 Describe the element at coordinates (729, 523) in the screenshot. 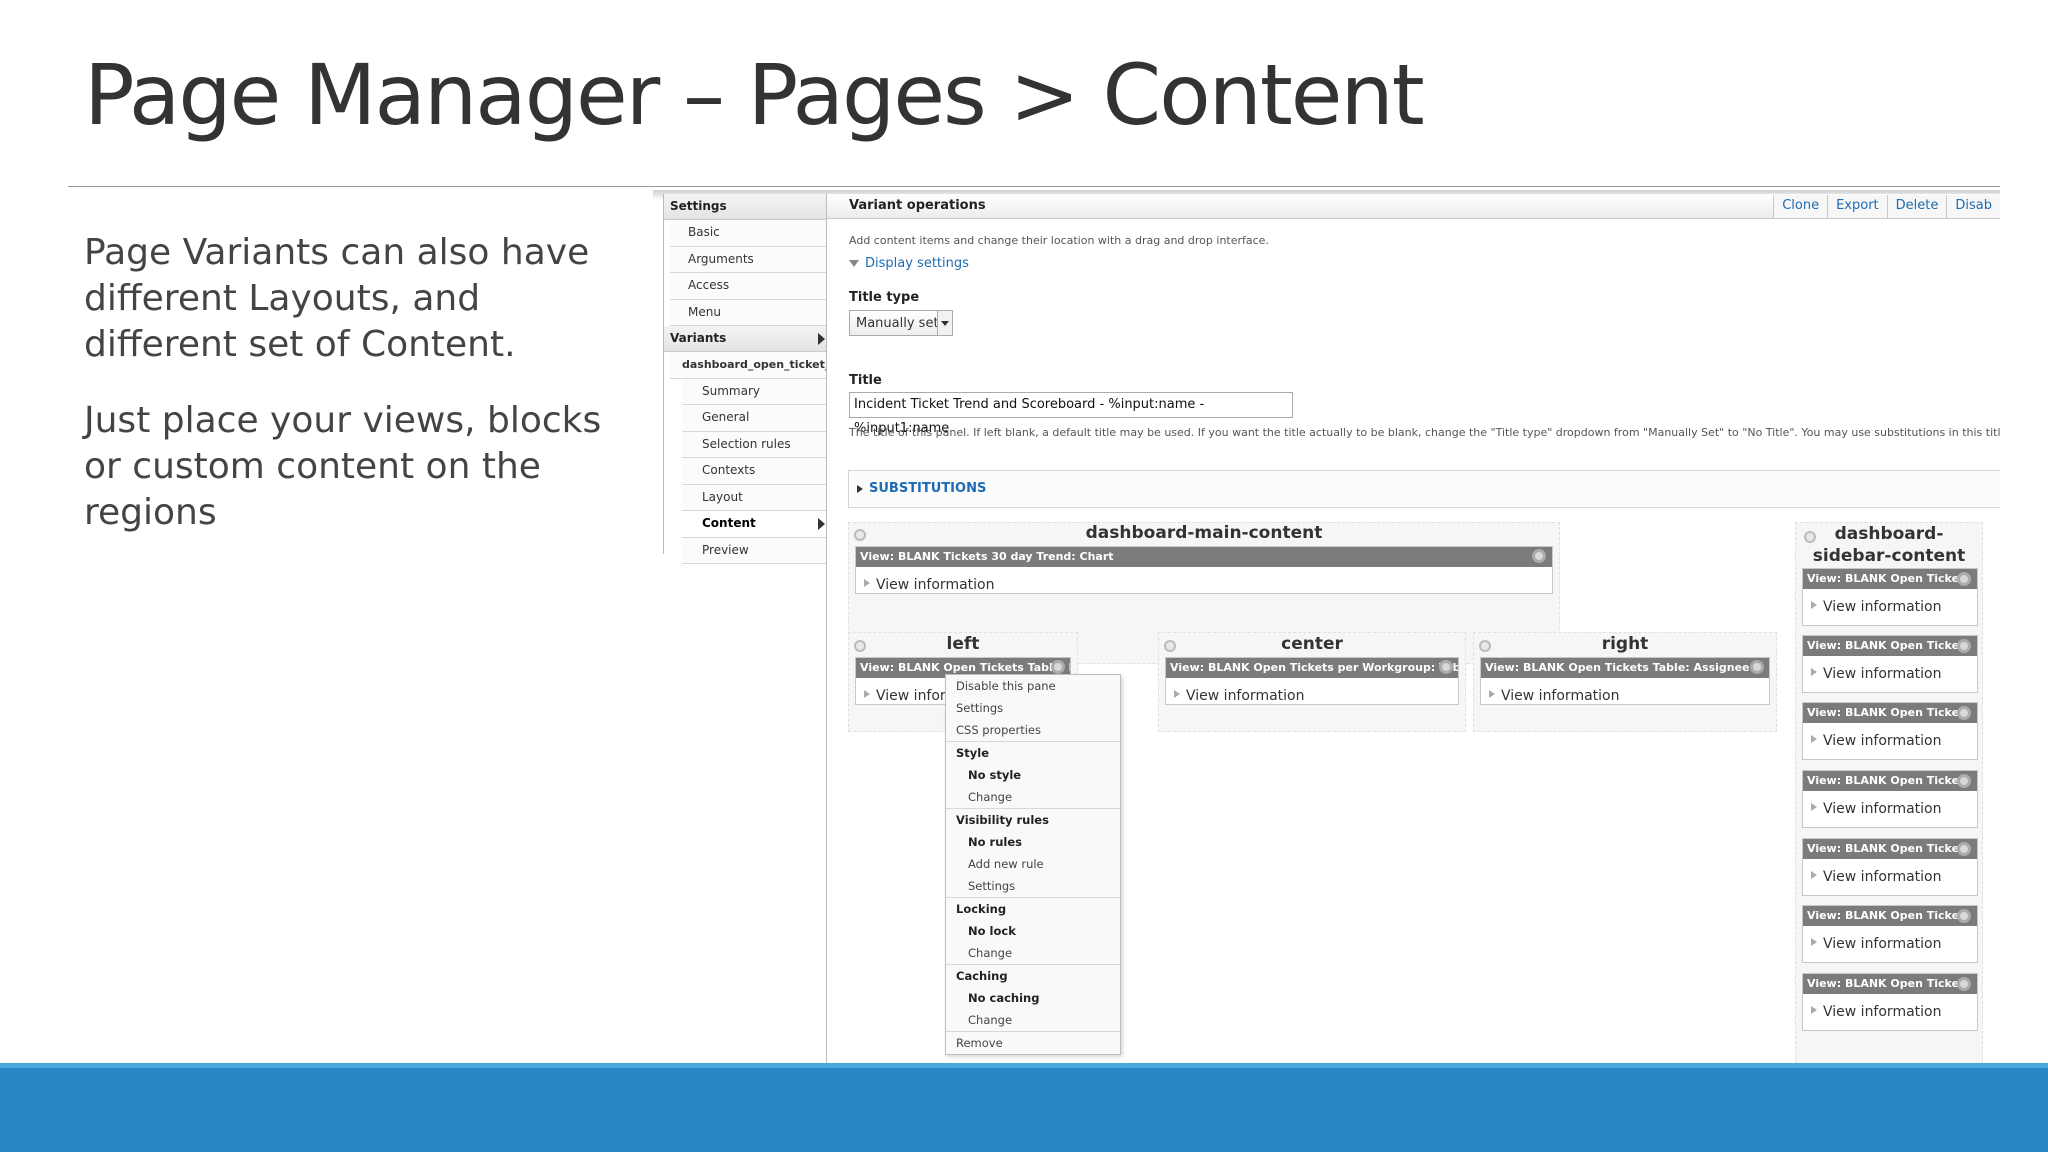

I see `nav-item-content-label: Content` at that location.